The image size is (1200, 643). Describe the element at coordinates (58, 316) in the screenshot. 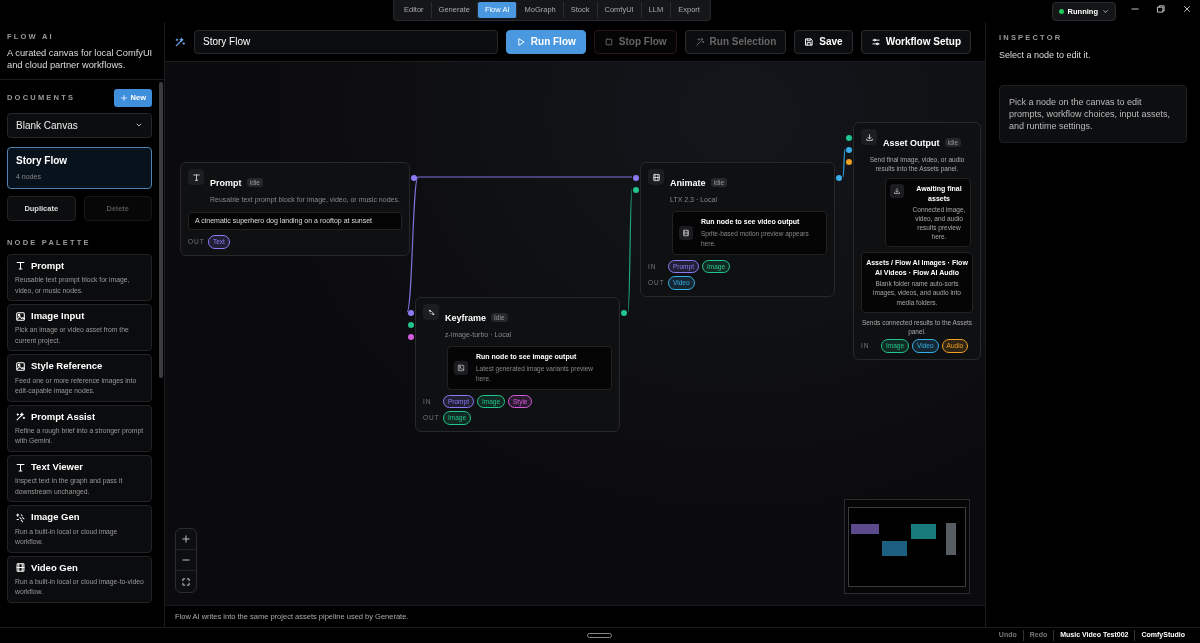

I see `palette-title: Image Input` at that location.